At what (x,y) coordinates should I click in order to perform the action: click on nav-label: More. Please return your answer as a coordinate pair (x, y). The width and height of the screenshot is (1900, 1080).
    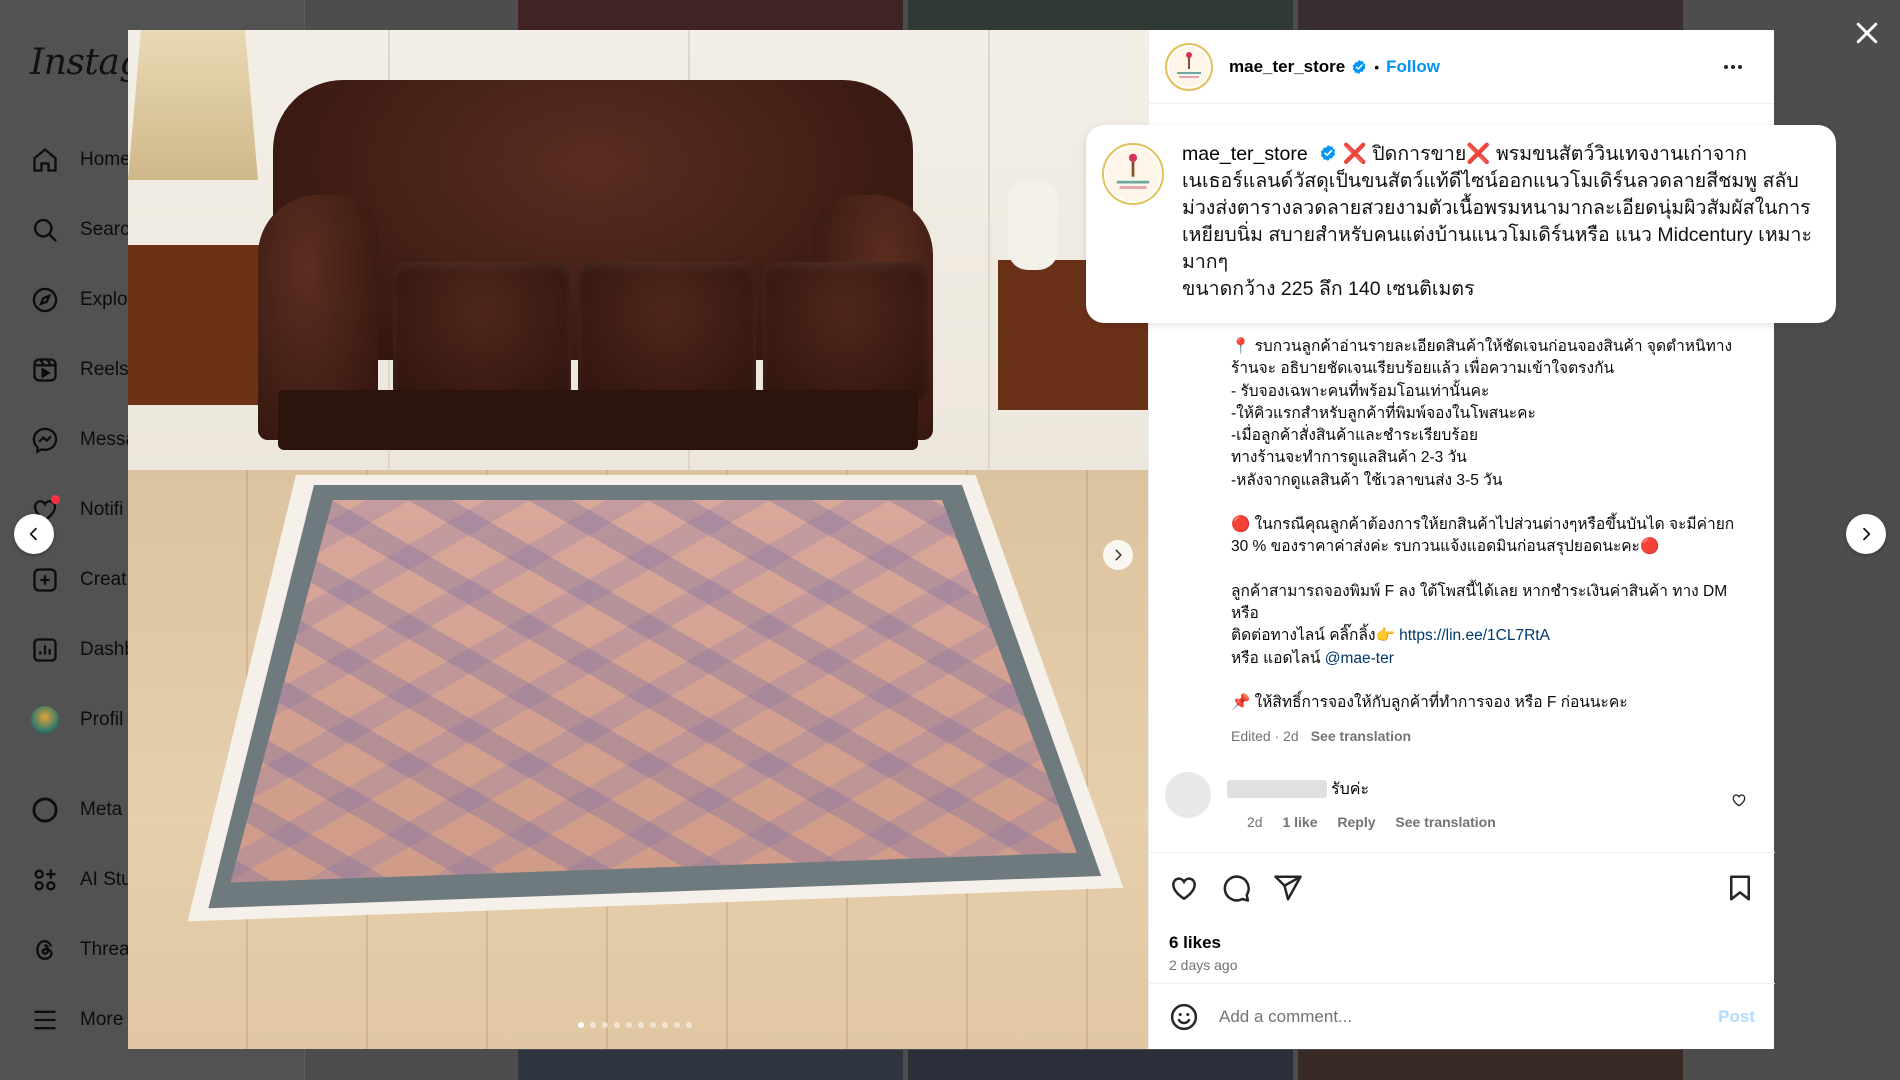
    Looking at the image, I should click on (102, 1019).